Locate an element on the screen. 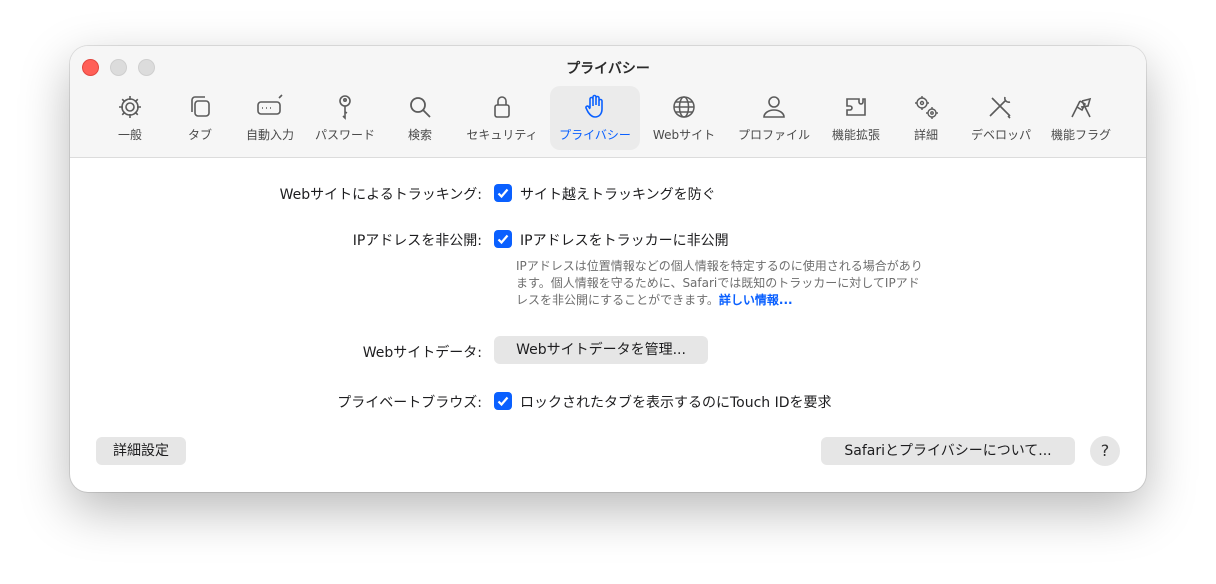  hand-icon is located at coordinates (595, 107).